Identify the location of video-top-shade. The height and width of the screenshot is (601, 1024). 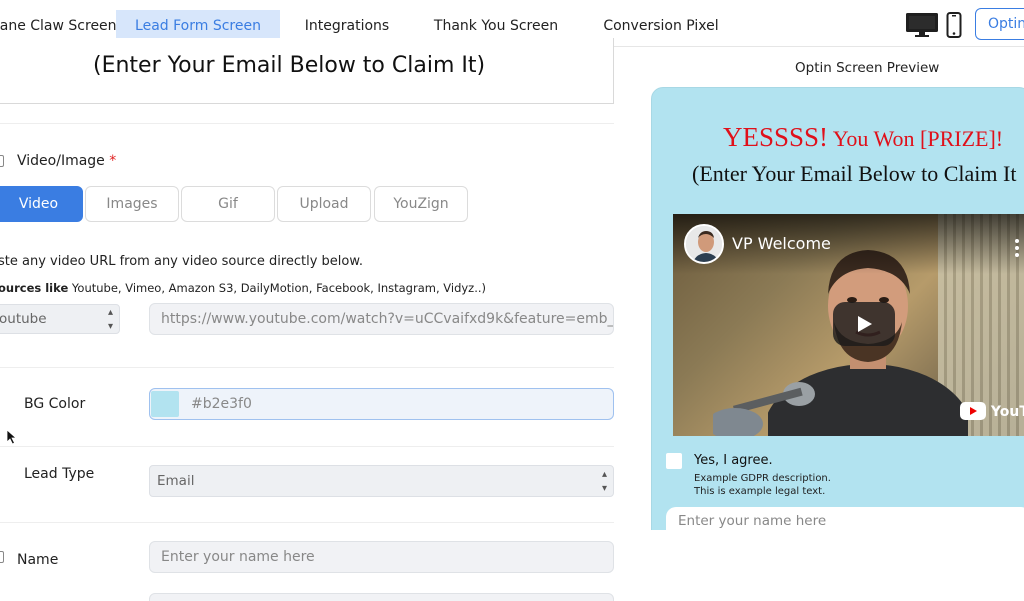
(848, 244).